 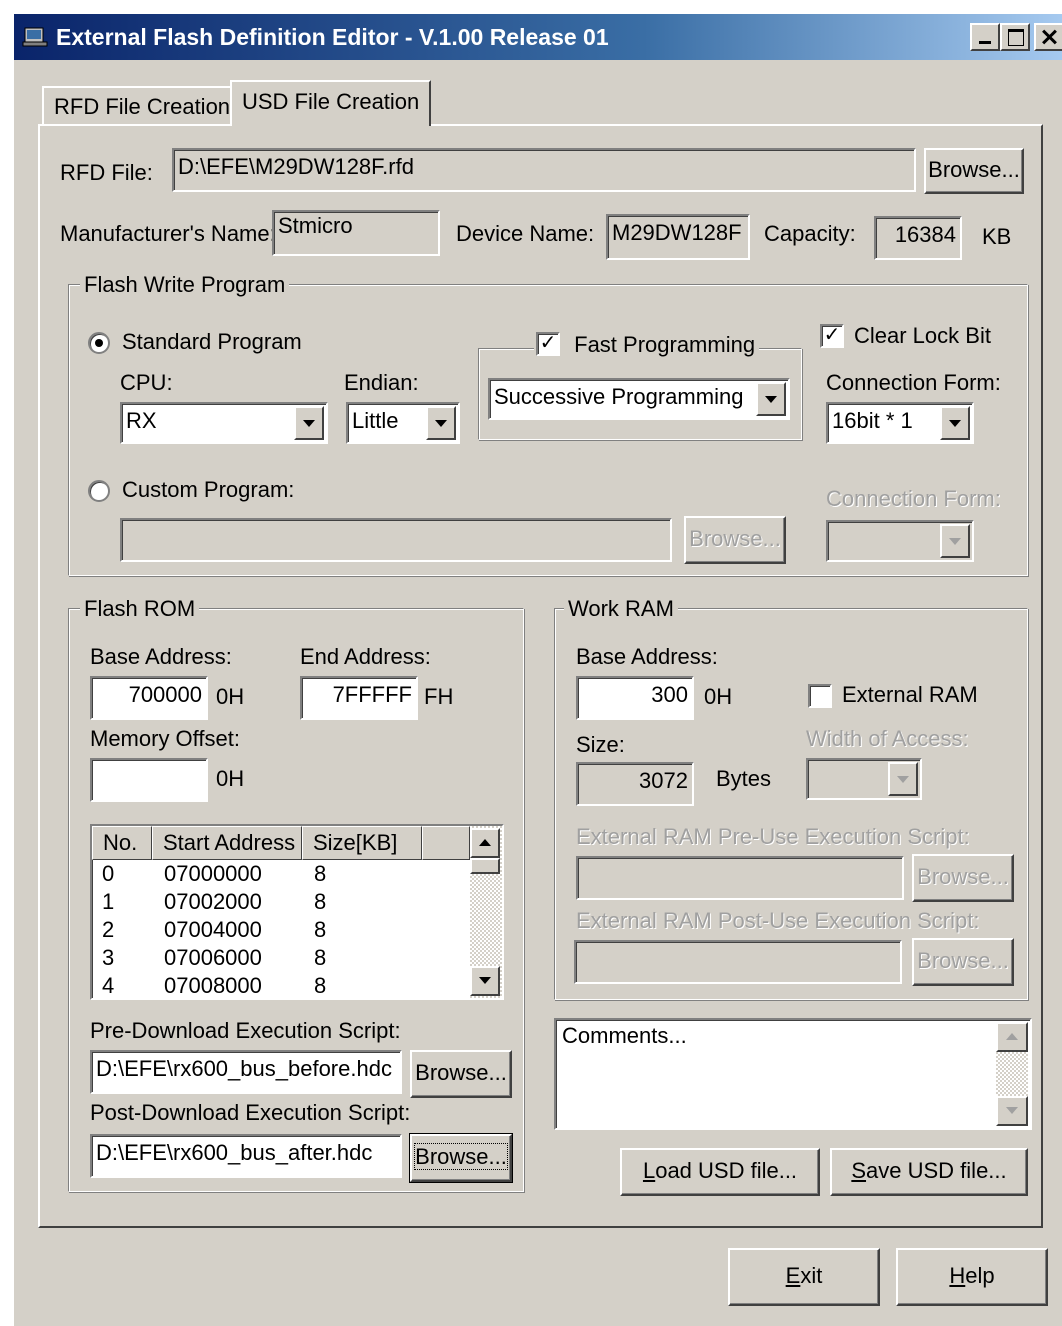 What do you see at coordinates (282, 985) in the screenshot?
I see `table-row: 4 07008000 8` at bounding box center [282, 985].